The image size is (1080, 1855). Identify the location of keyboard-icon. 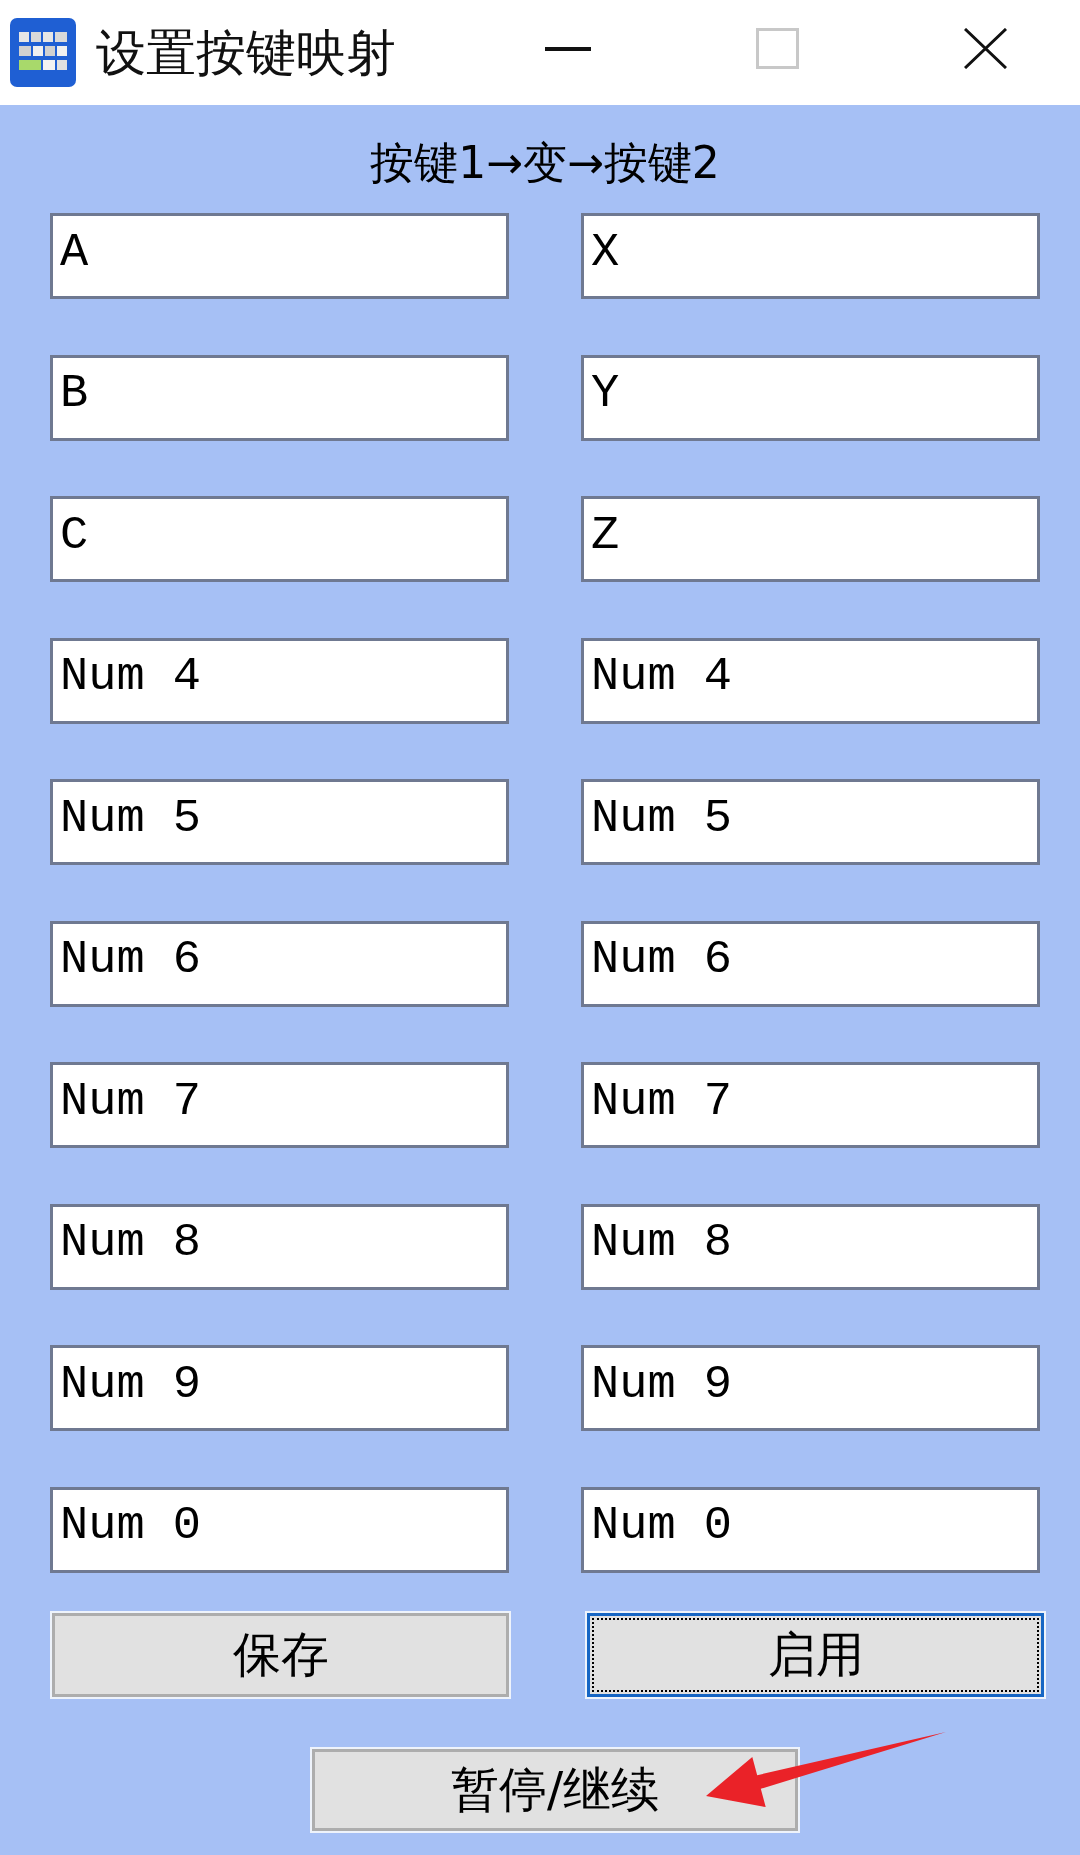
(43, 52).